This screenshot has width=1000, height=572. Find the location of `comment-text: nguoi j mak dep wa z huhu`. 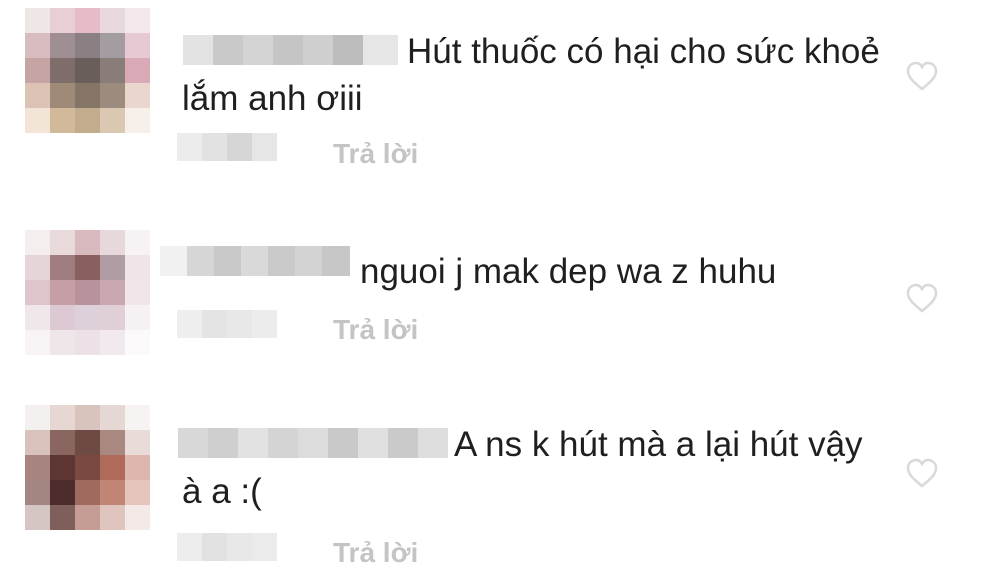

comment-text: nguoi j mak dep wa z huhu is located at coordinates (568, 271).